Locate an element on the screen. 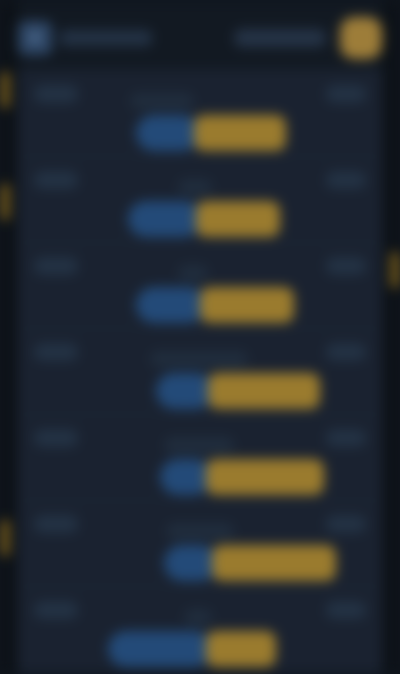 This screenshot has width=400, height=674. right-edge is located at coordinates (391, 337).